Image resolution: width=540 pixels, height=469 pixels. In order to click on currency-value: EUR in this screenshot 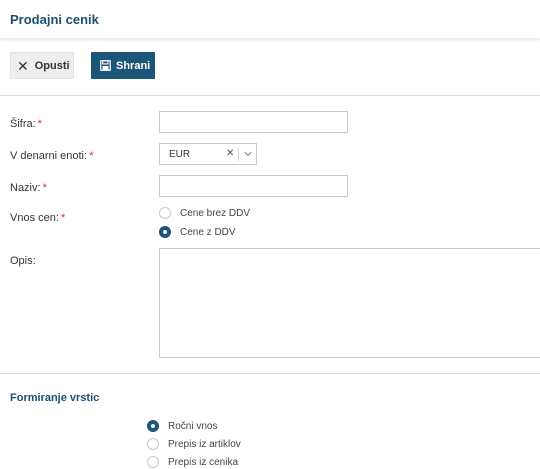, I will do `click(180, 154)`.